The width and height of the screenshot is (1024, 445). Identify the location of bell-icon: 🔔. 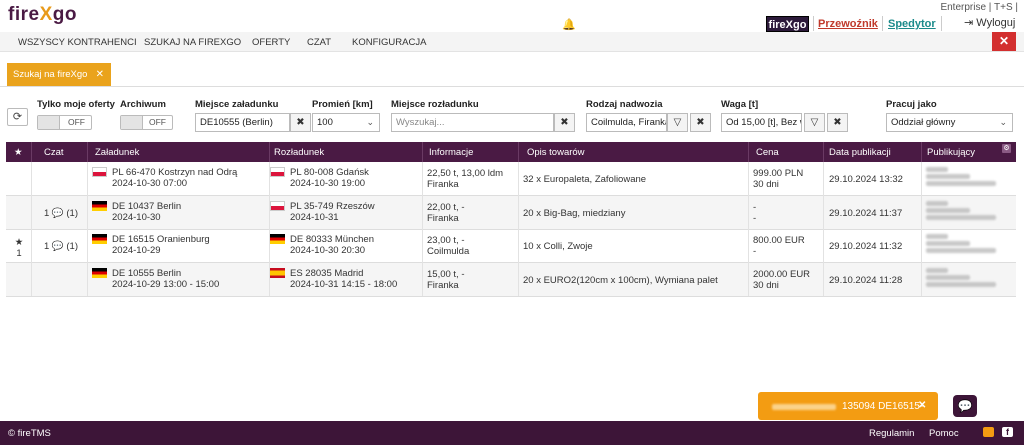
(569, 24).